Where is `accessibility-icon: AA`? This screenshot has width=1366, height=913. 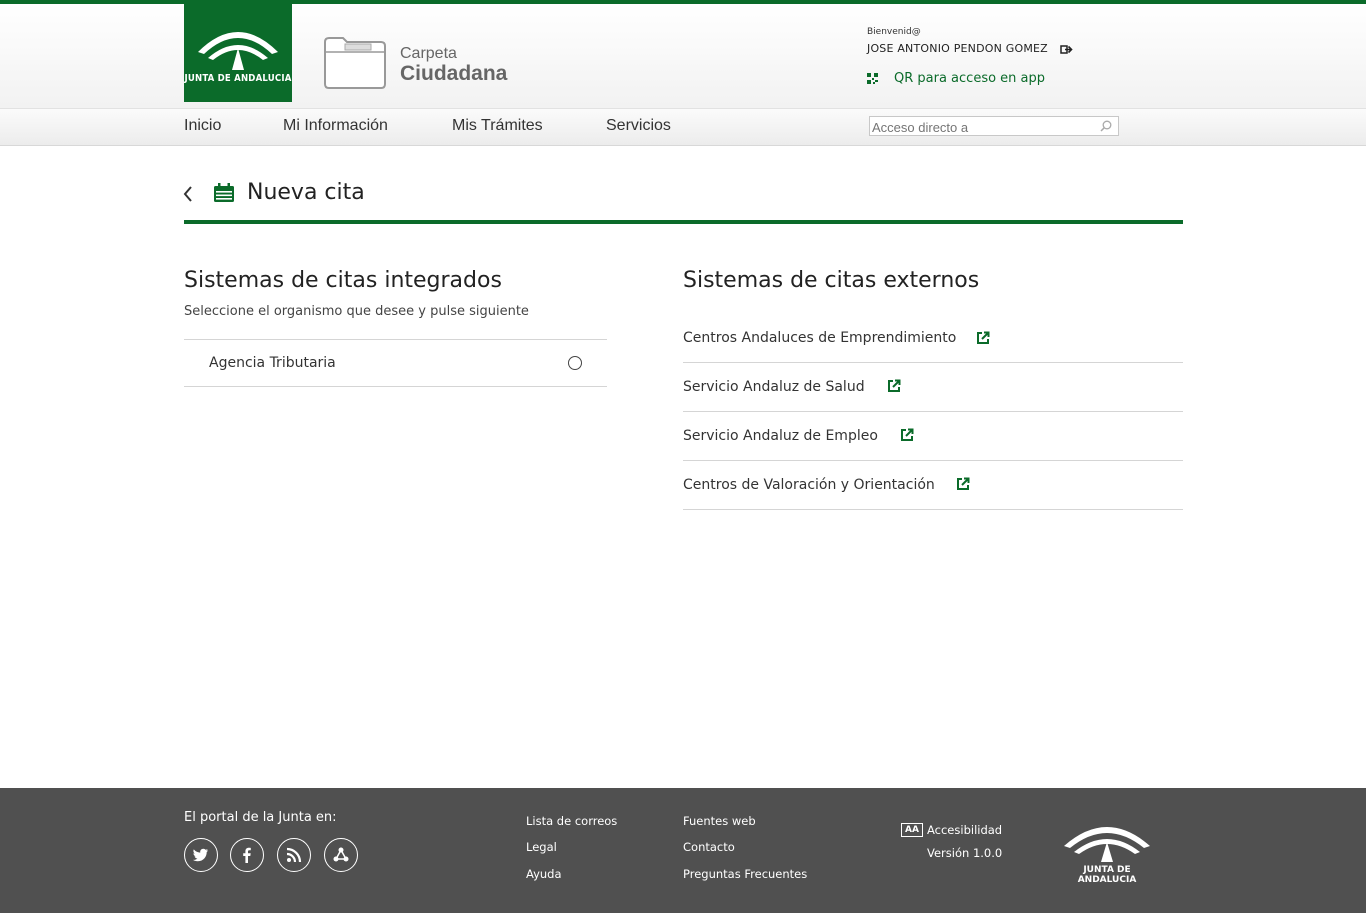
accessibility-icon: AA is located at coordinates (912, 830).